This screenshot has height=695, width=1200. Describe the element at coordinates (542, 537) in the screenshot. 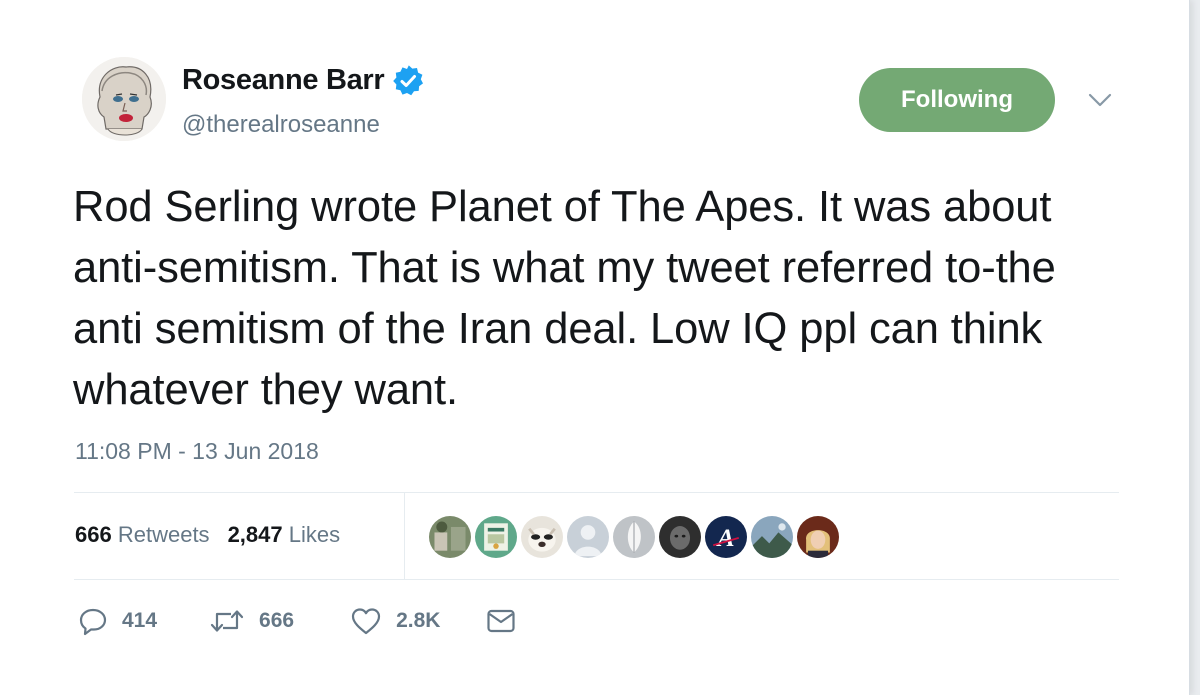

I see `bulldog-avatar` at that location.